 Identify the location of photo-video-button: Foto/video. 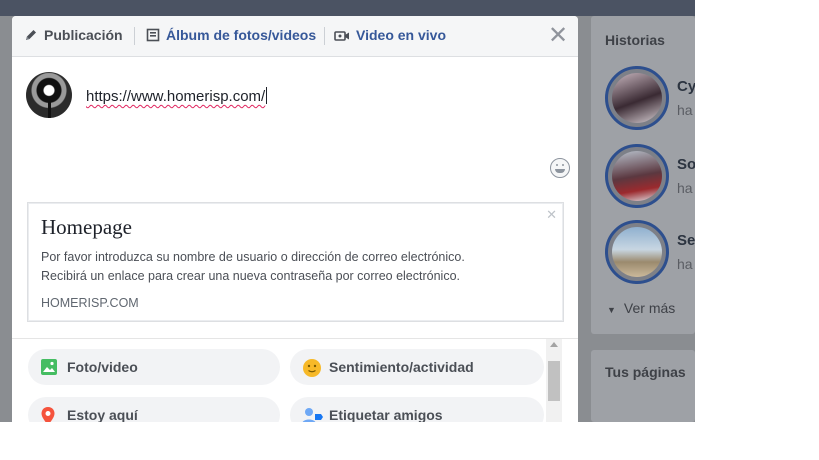
(154, 367).